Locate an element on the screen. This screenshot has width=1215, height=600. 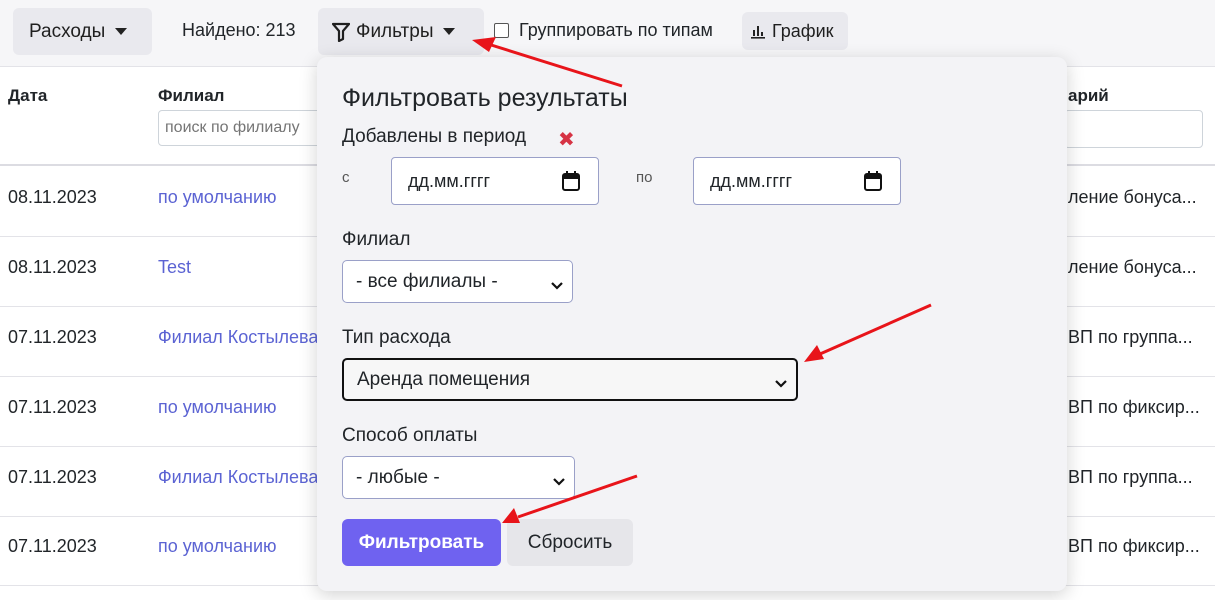
branch-select-value: - все филиалы - is located at coordinates (427, 281).